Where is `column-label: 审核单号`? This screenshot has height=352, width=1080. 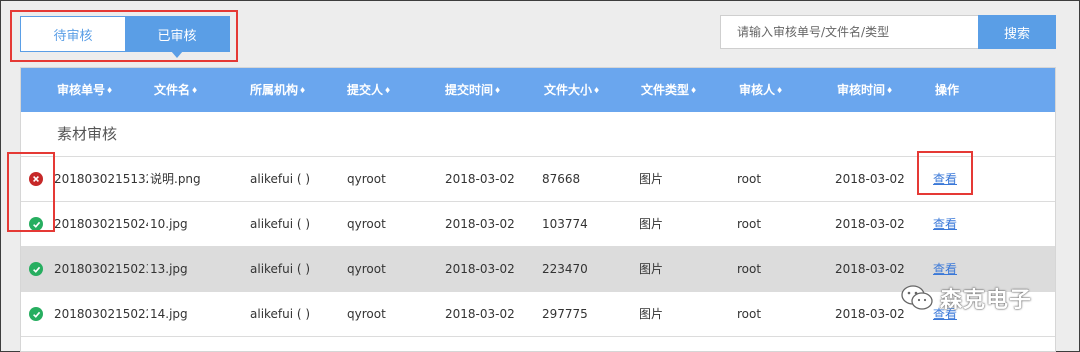 column-label: 审核单号 is located at coordinates (81, 90).